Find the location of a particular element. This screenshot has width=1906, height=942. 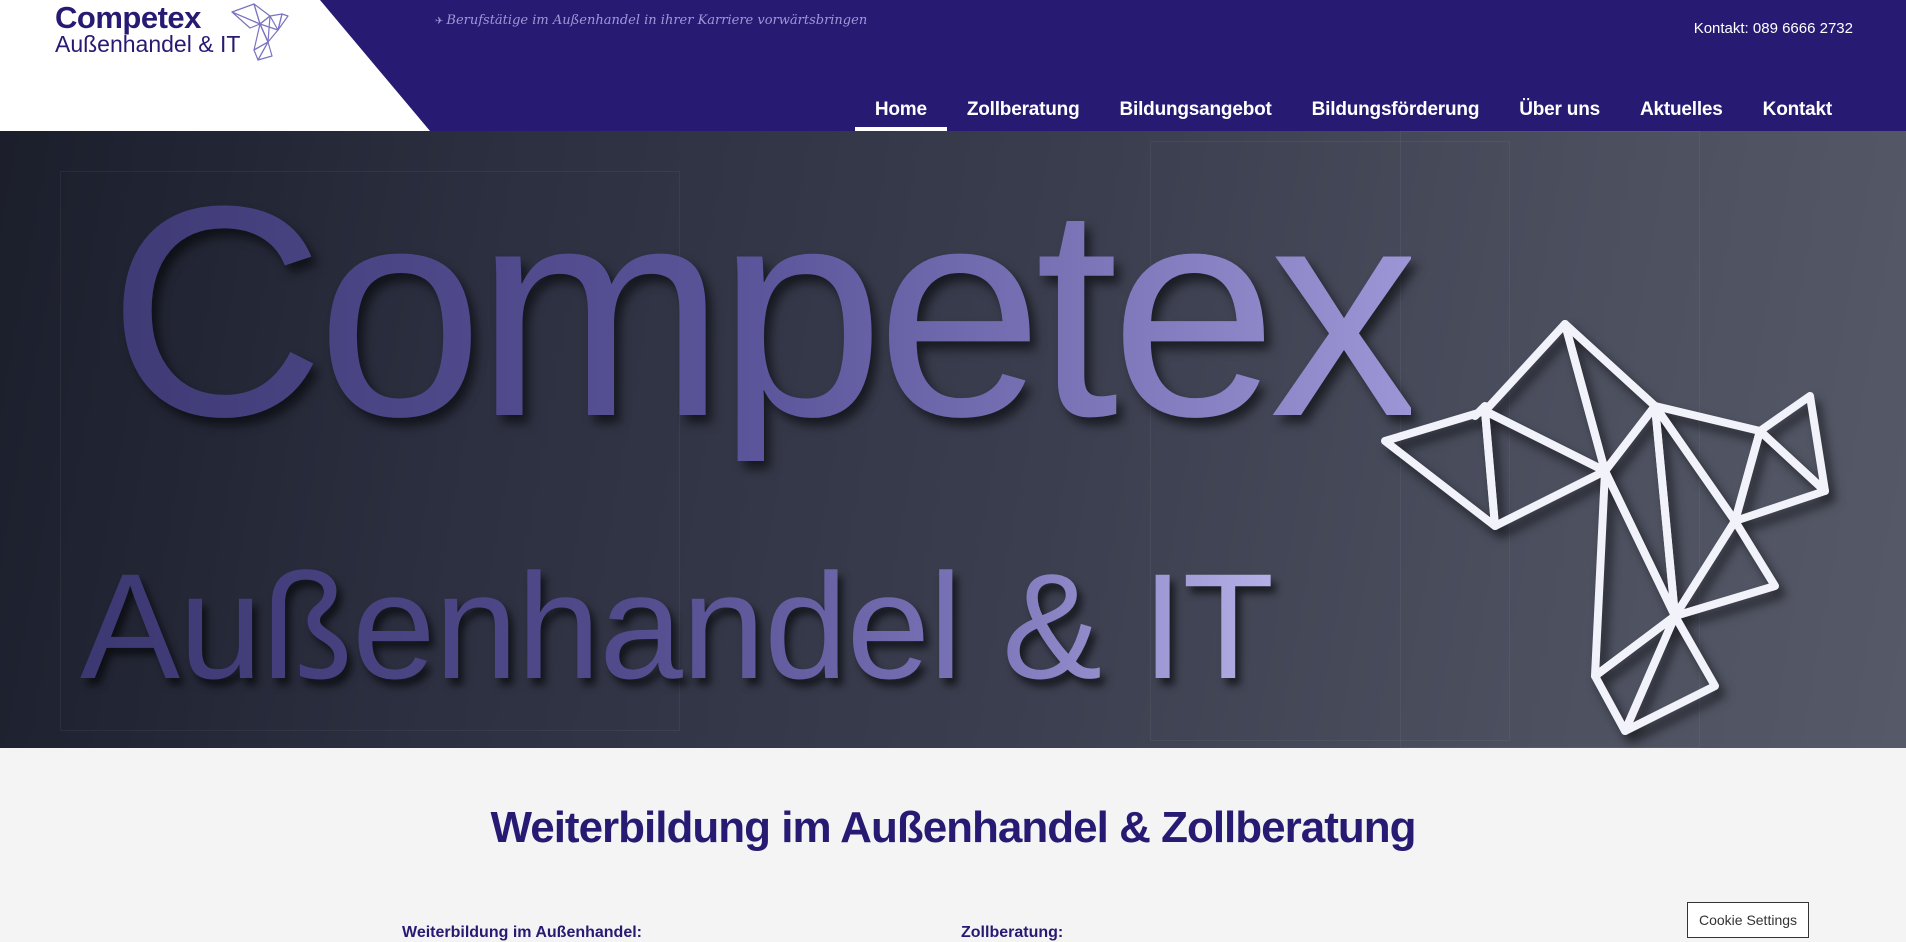

nav-item-bildungsangebot: Bildungsangebot is located at coordinates (1195, 109).